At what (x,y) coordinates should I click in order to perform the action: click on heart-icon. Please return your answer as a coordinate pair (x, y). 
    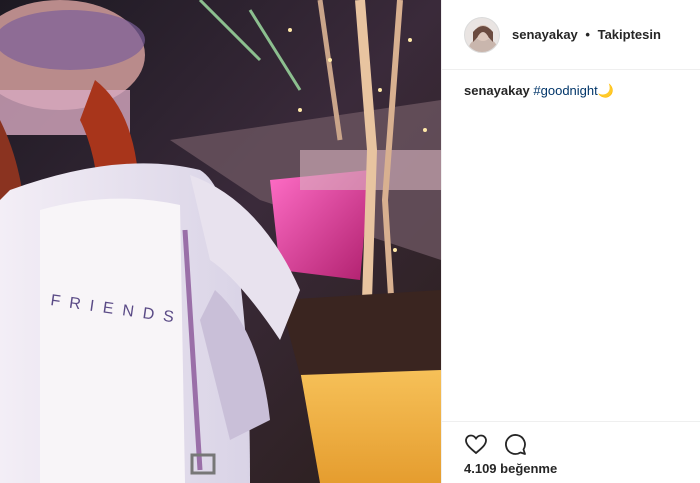
    Looking at the image, I should click on (476, 444).